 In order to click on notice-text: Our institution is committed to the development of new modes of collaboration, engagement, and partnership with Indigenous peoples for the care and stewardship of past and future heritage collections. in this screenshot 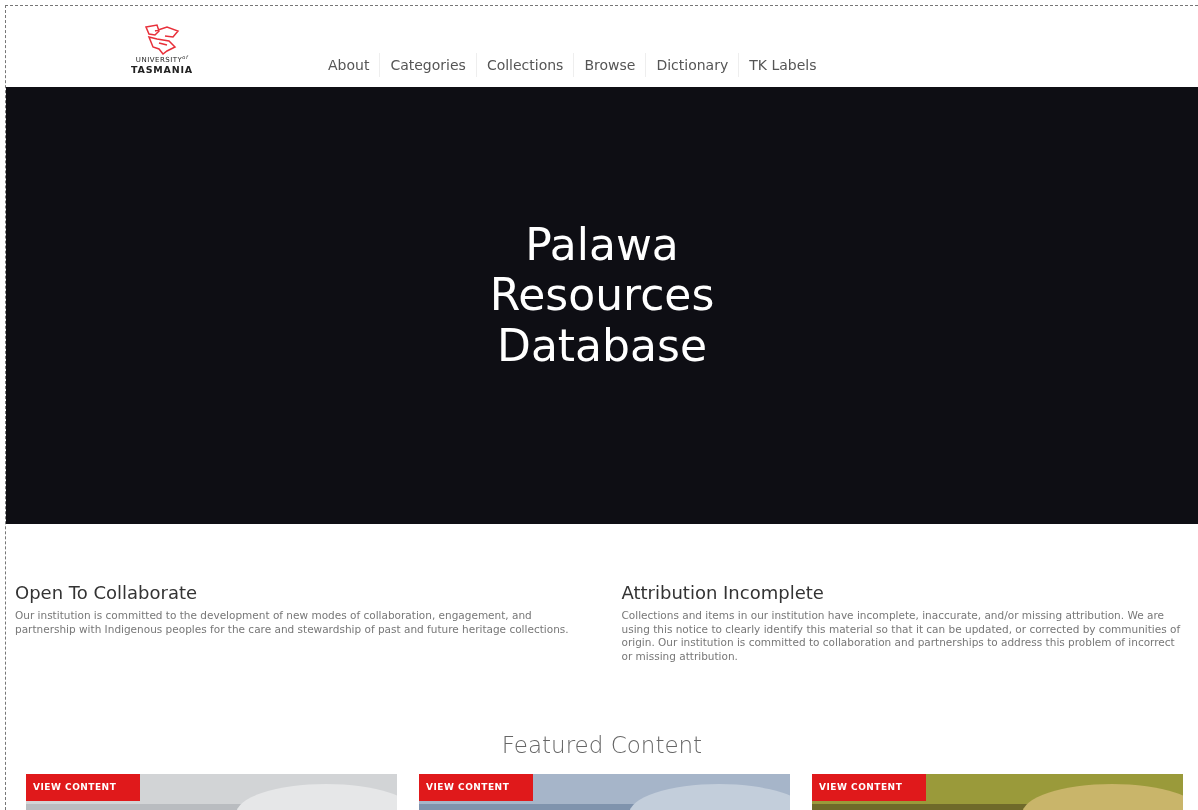, I will do `click(292, 623)`.